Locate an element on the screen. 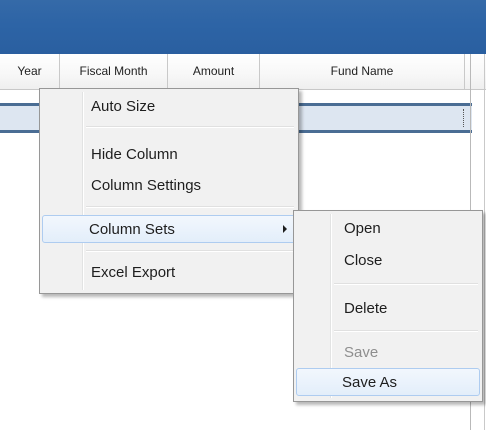 The height and width of the screenshot is (430, 486). submenu-item-close: Close is located at coordinates (388, 261).